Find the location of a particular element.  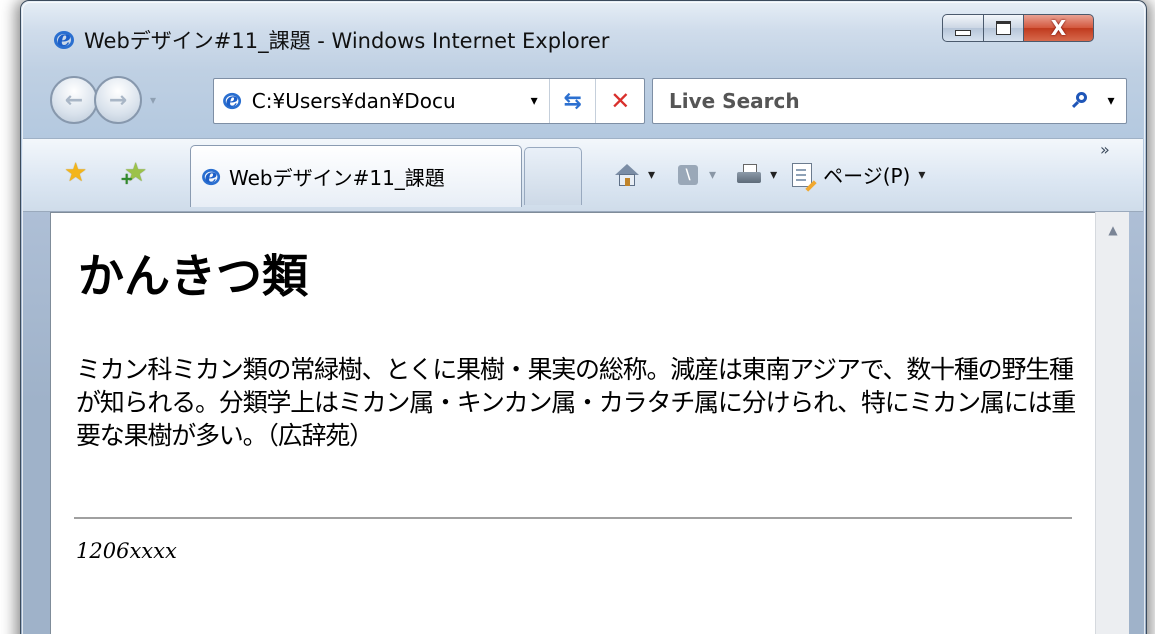

home-button is located at coordinates (627, 175).